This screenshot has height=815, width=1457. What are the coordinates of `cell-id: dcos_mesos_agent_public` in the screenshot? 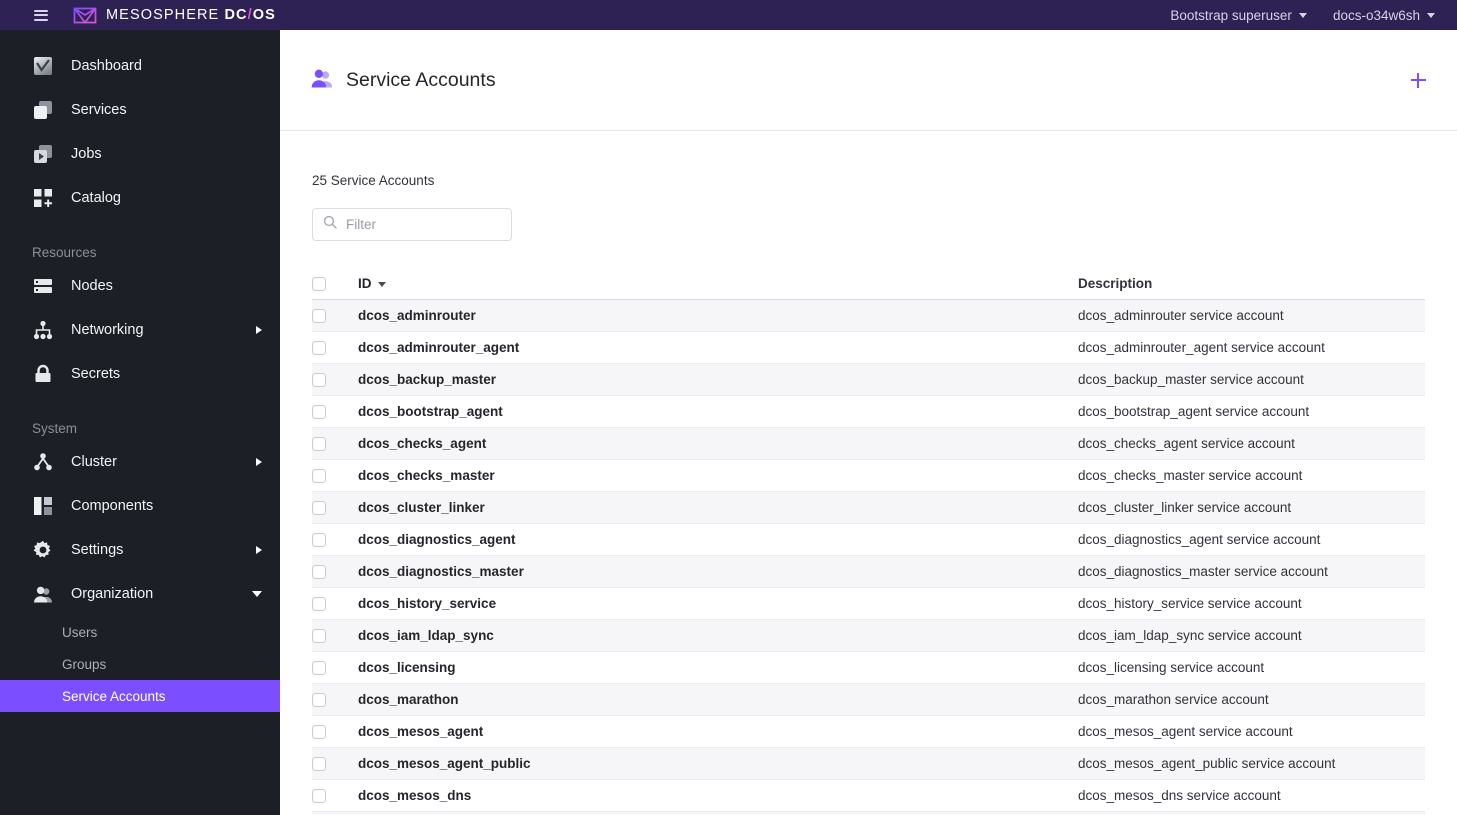 It's located at (718, 763).